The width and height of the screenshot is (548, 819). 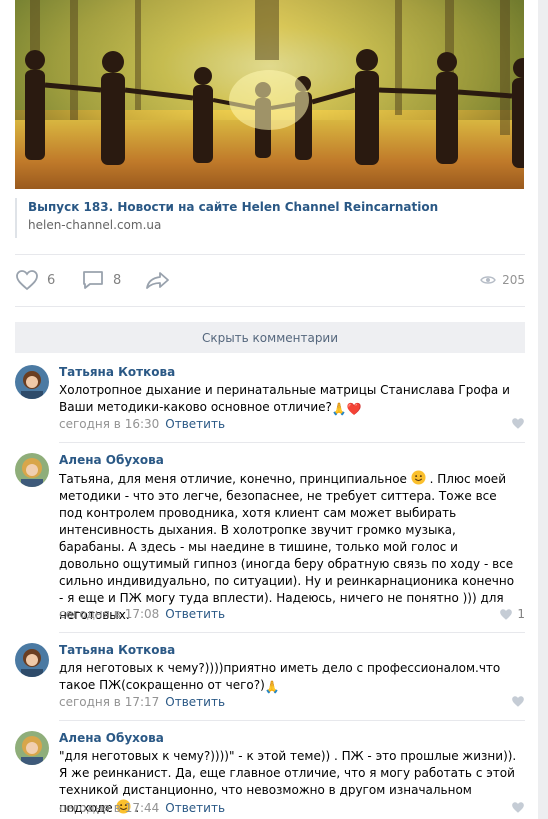 What do you see at coordinates (157, 280) in the screenshot?
I see `share-icon` at bounding box center [157, 280].